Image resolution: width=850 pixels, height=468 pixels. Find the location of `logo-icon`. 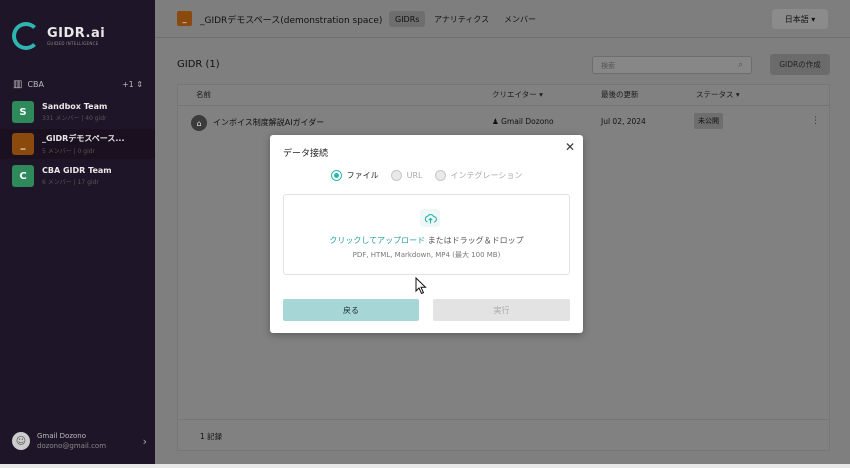

logo-icon is located at coordinates (26, 36).